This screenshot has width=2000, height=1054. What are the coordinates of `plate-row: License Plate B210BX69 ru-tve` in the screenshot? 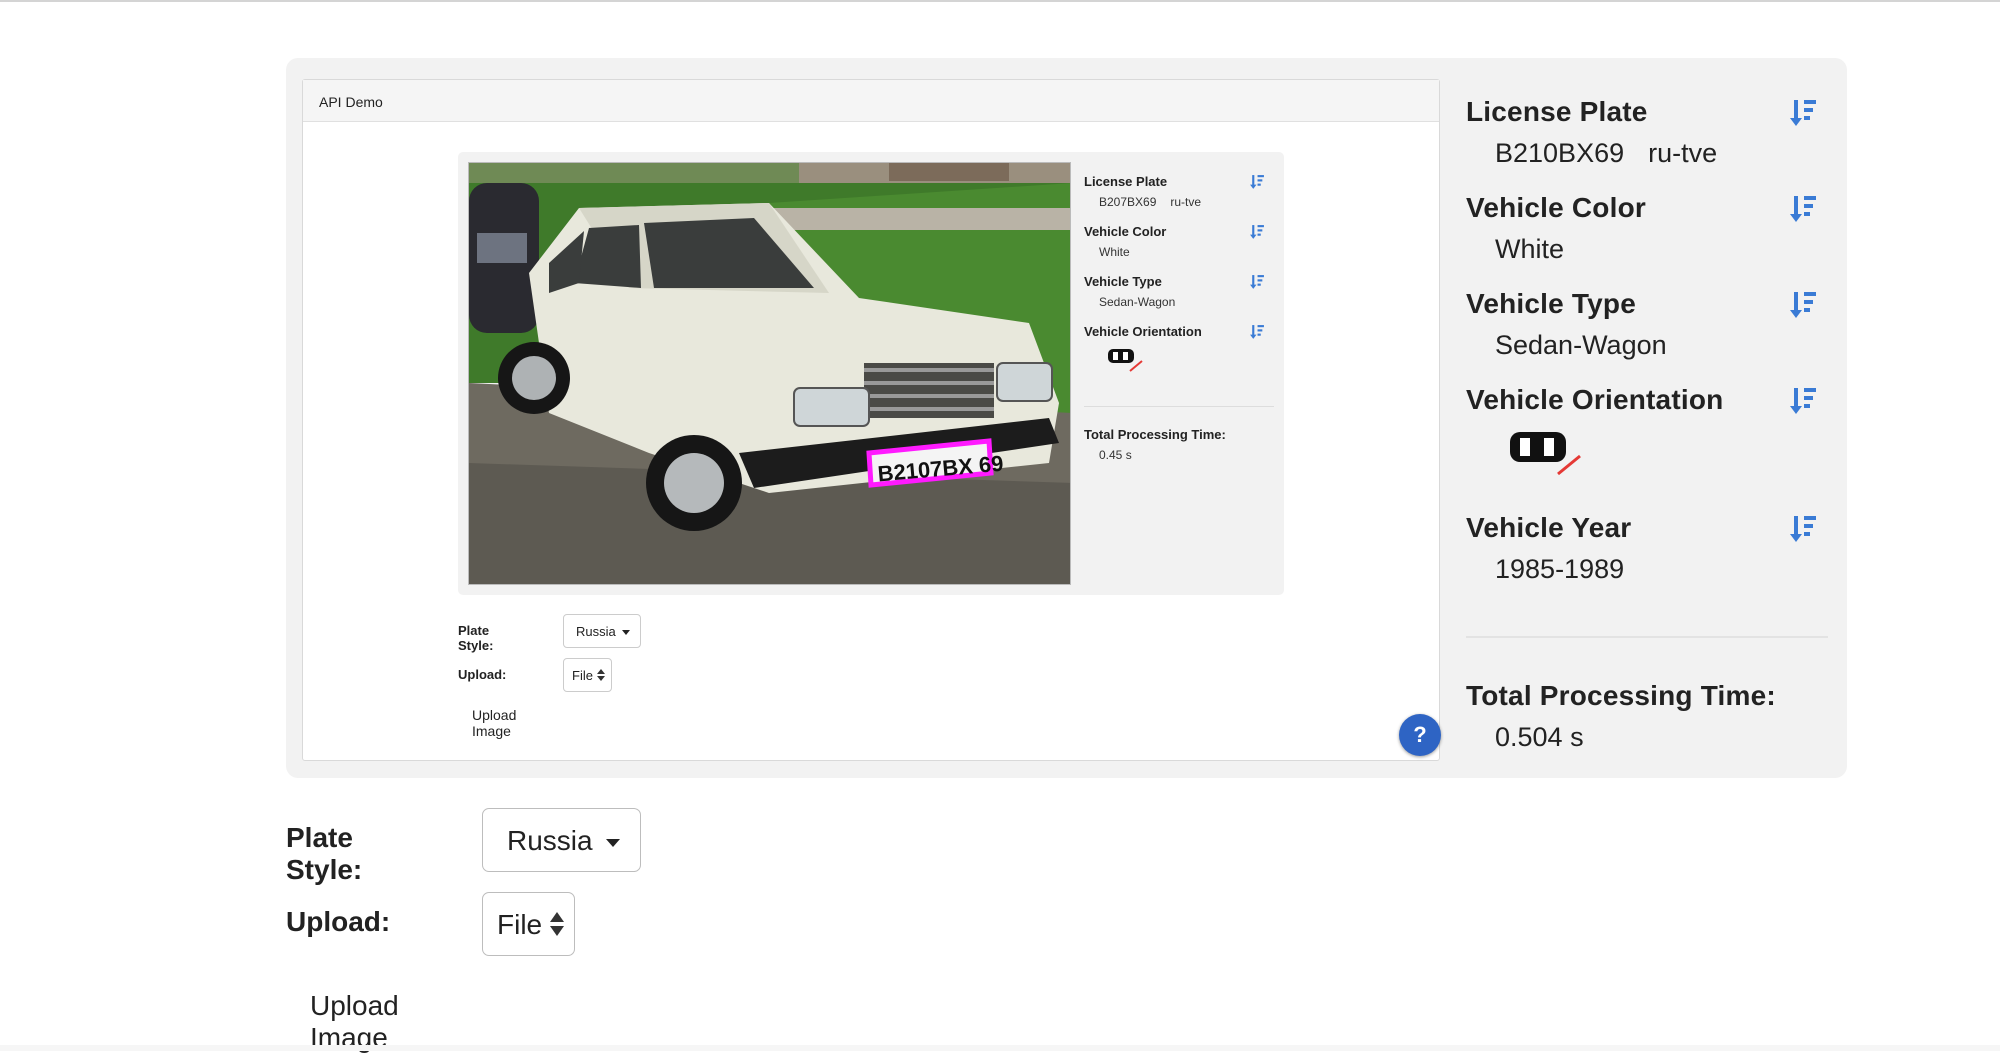 It's located at (1647, 144).